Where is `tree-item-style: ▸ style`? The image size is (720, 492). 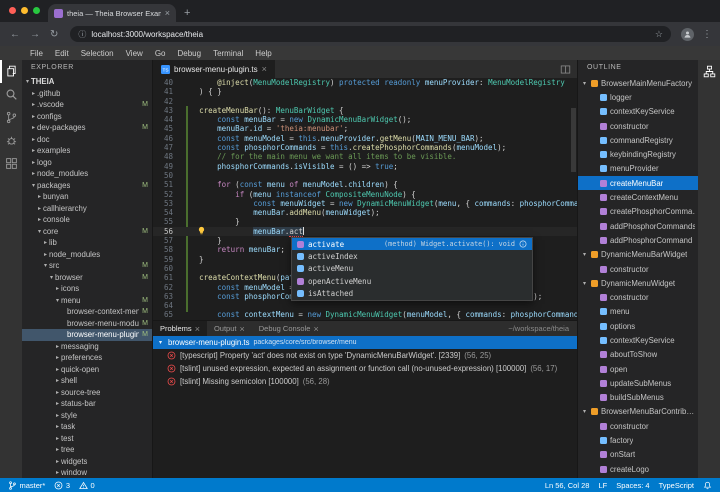
tree-item-style: ▸ style is located at coordinates (87, 416).